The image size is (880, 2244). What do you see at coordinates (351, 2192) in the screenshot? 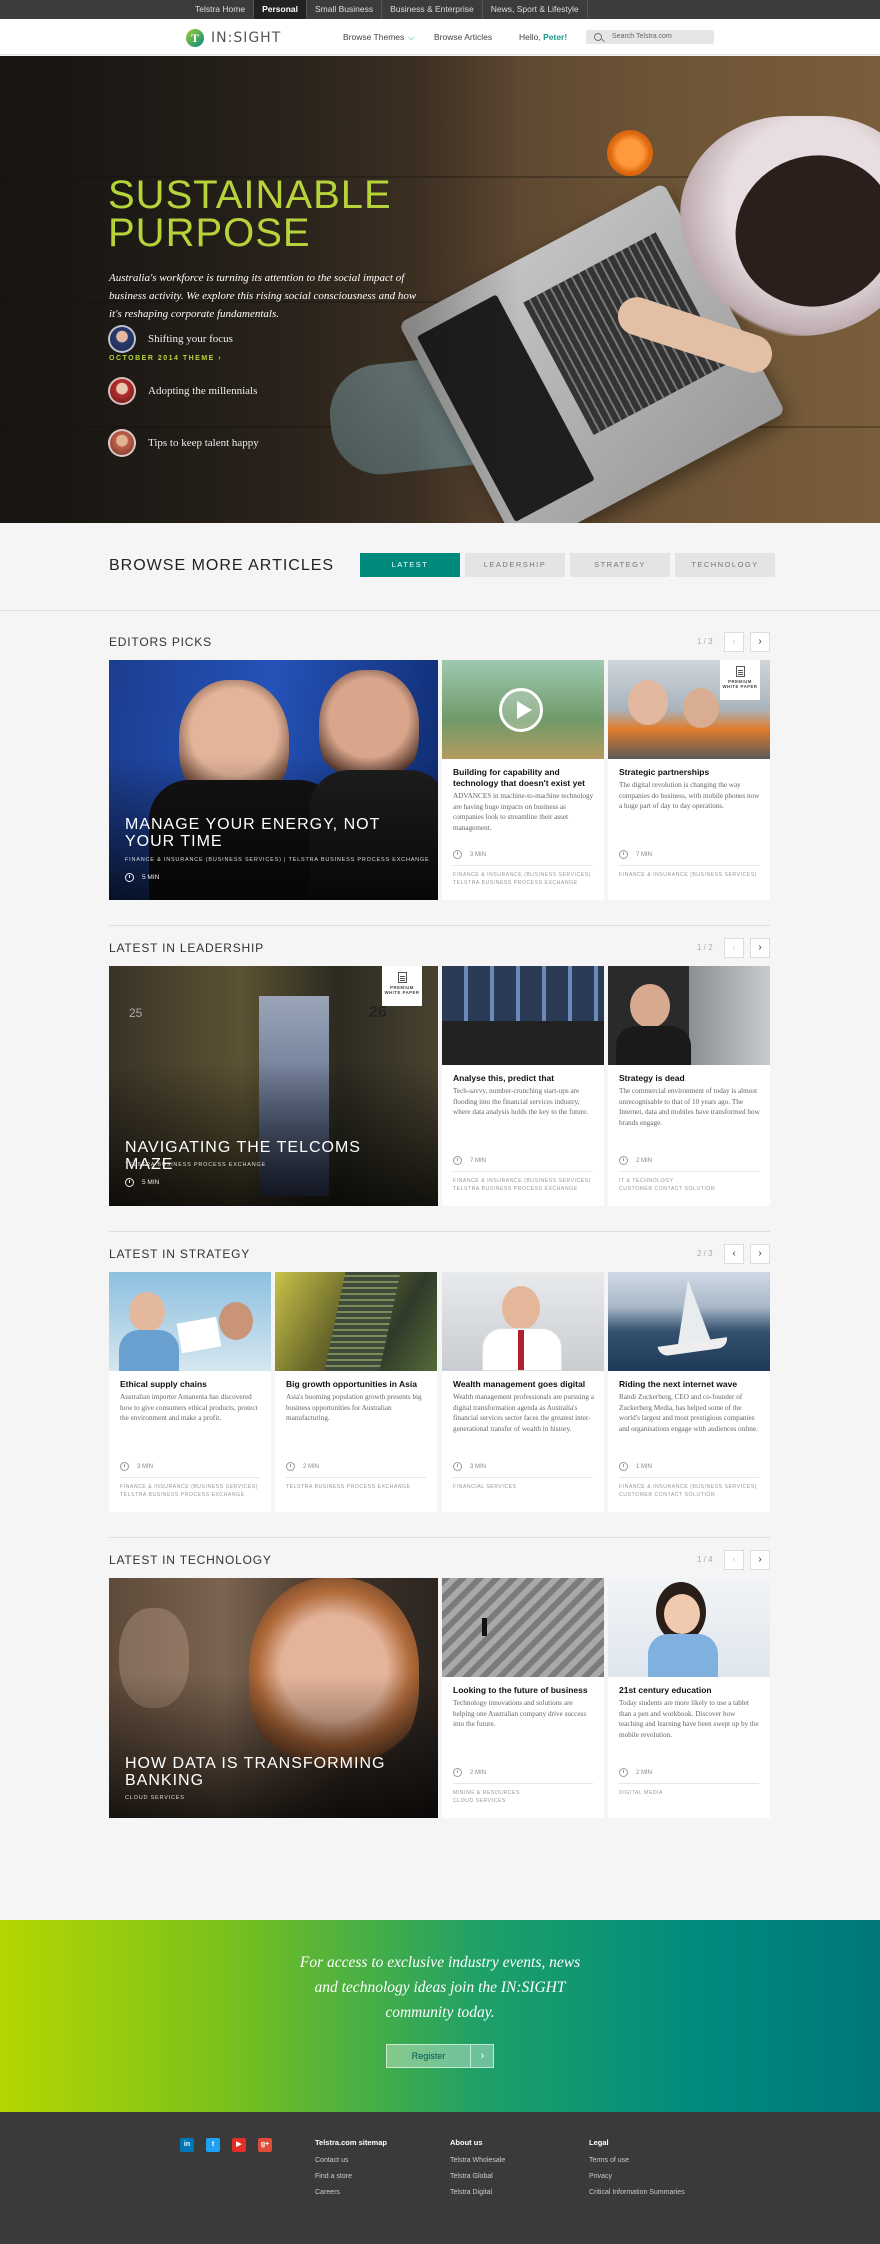
I see `footer-link-careers: Careers` at bounding box center [351, 2192].